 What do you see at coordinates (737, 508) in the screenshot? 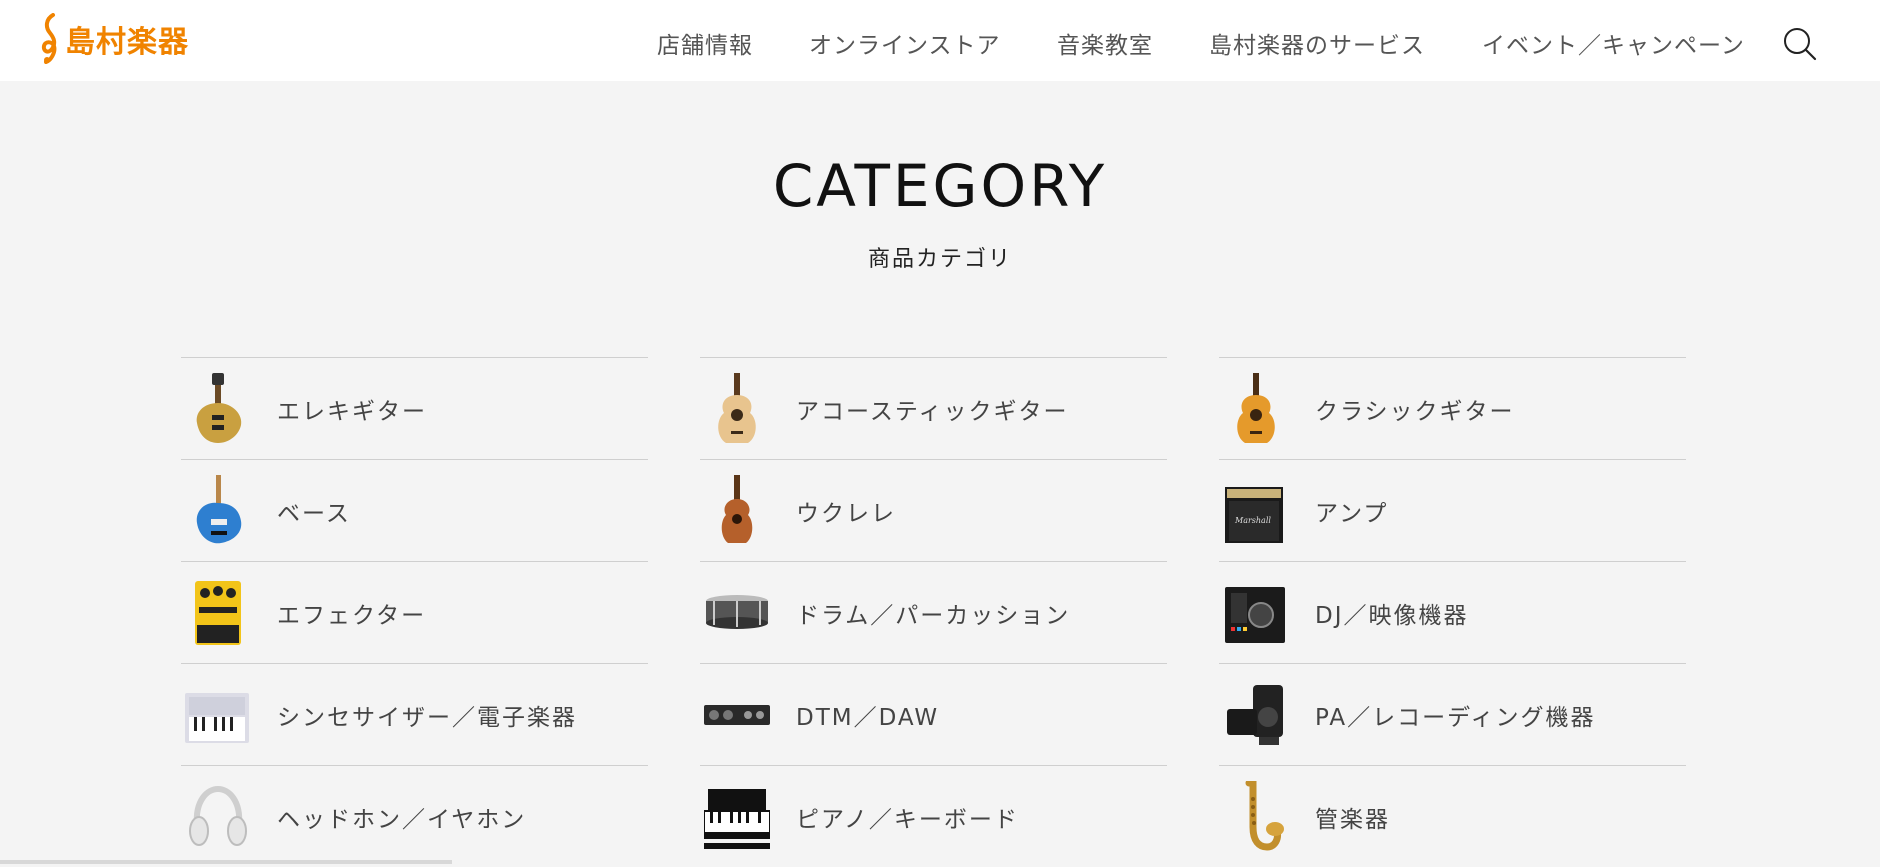
I see `ukulele-icon` at bounding box center [737, 508].